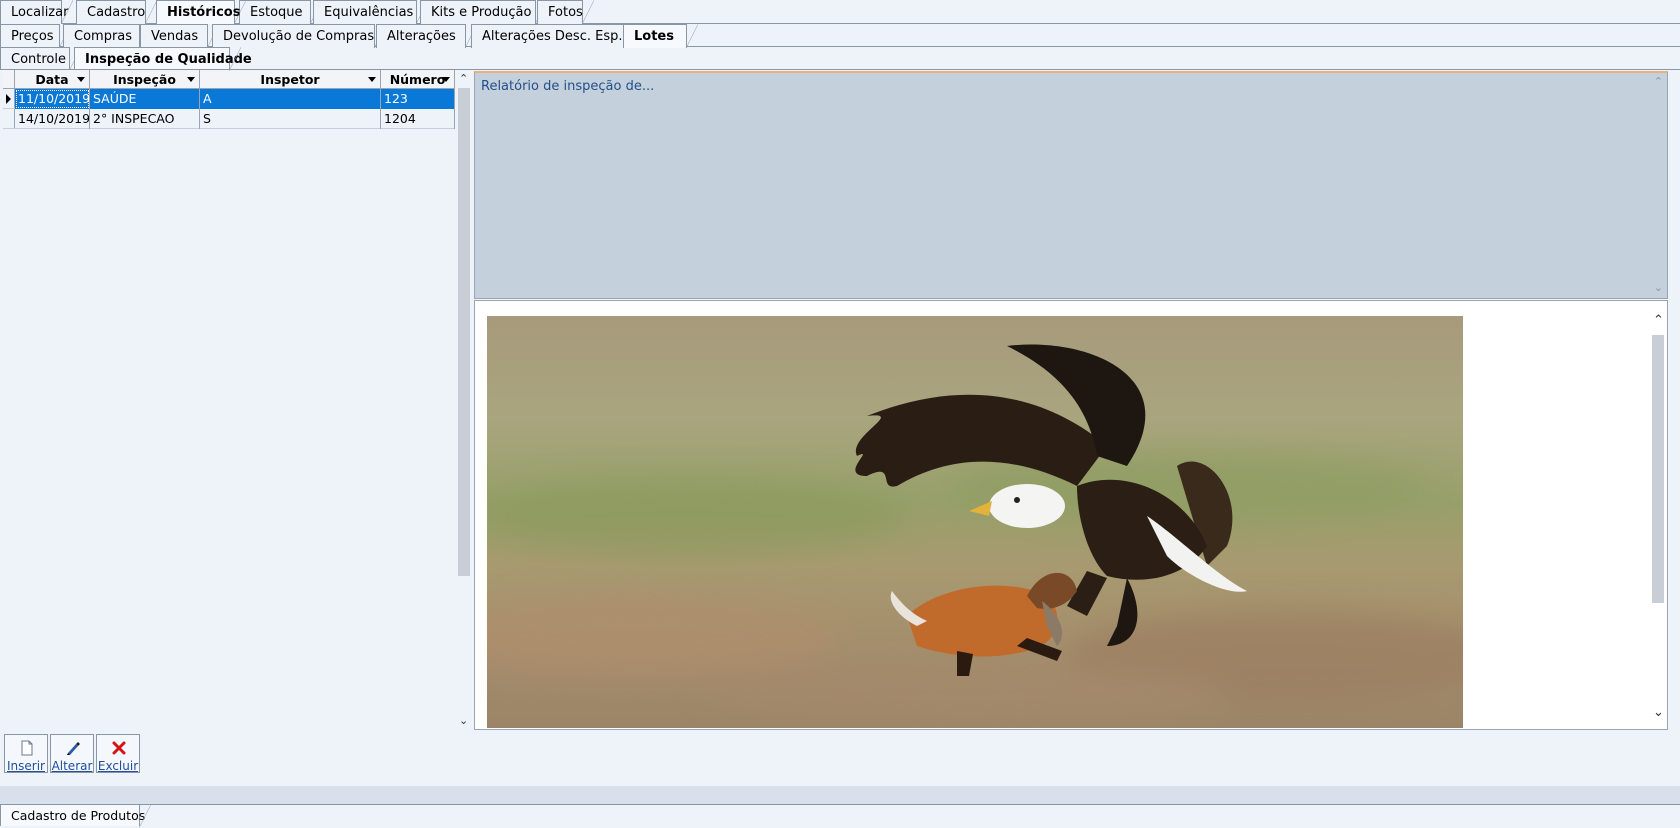 The width and height of the screenshot is (1680, 828). Describe the element at coordinates (145, 79) in the screenshot. I see `column-header-inspecao: Inspeção` at that location.